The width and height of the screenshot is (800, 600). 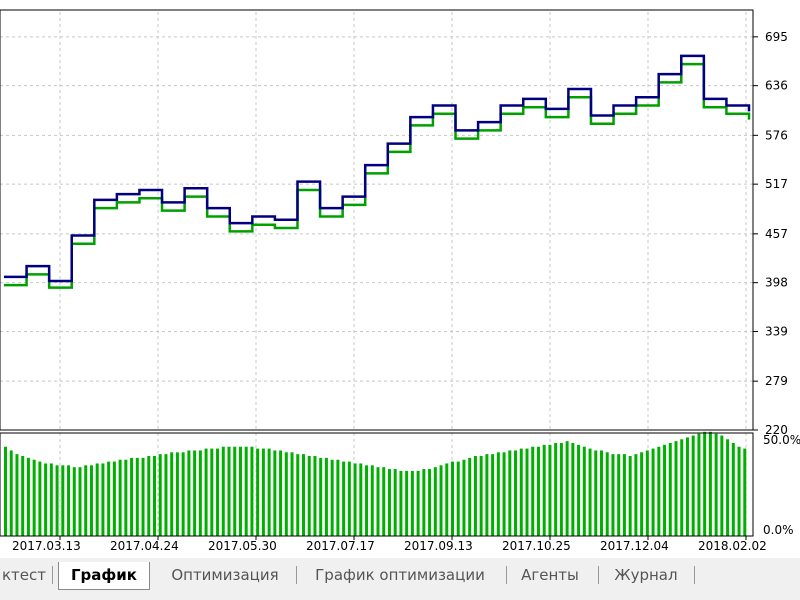 I want to click on x-tick-label: 2017.07.17, so click(x=340, y=546).